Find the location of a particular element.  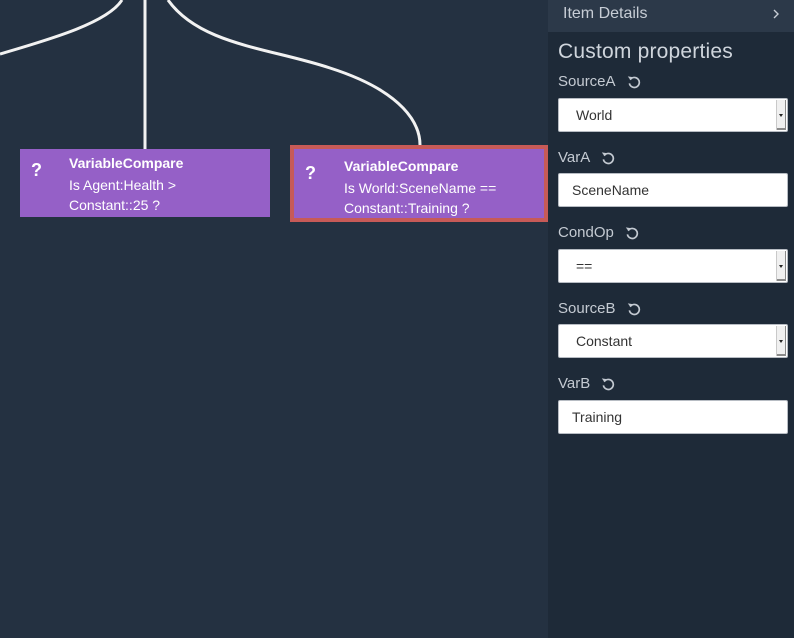

var-b-label: VarB is located at coordinates (586, 383).